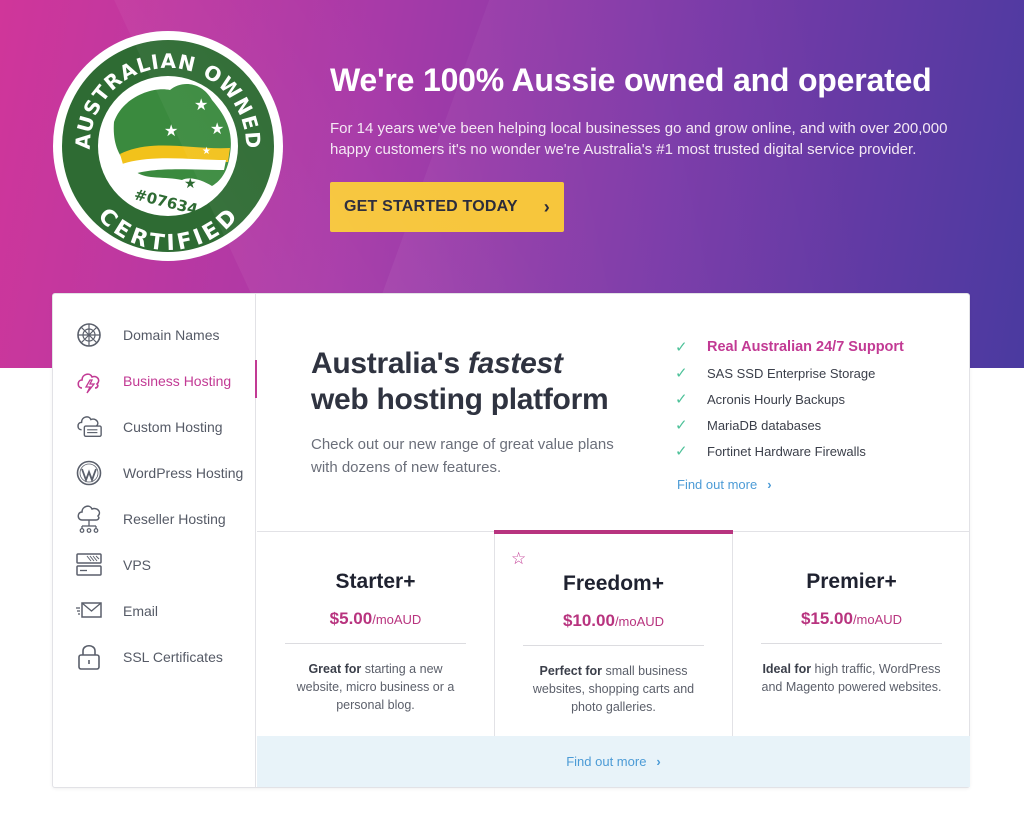 This screenshot has width=1024, height=815. I want to click on sidebar-item-ssl-certificates: SSL Certificates, so click(154, 657).